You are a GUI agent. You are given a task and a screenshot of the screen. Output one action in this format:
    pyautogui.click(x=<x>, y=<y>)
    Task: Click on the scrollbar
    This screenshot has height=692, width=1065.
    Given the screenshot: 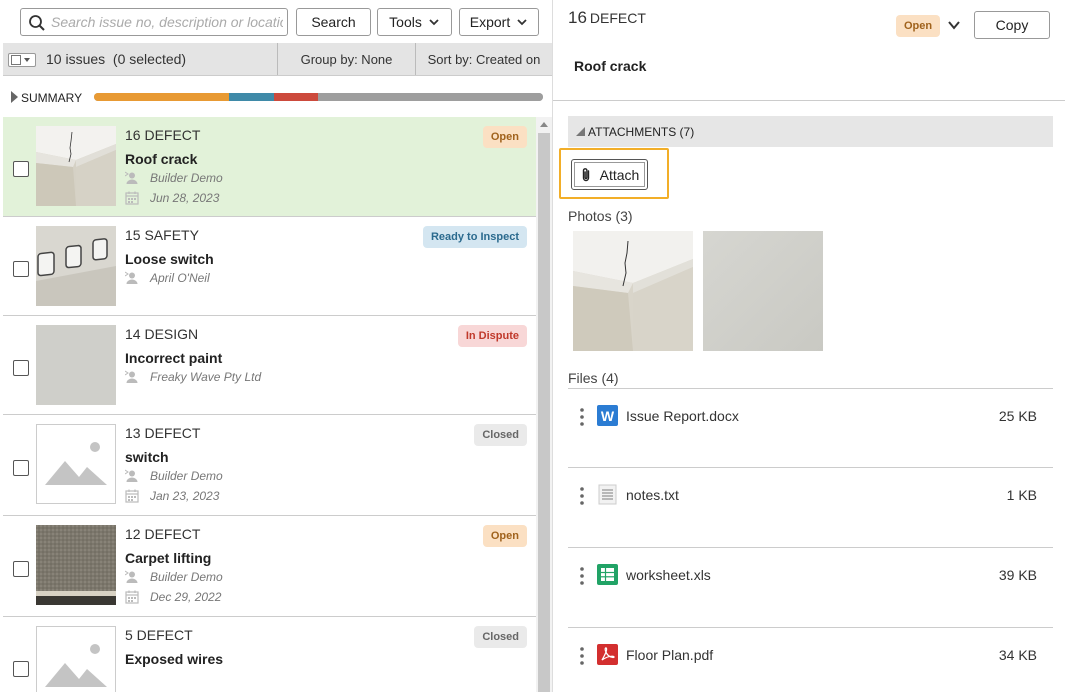 What is the action you would take?
    pyautogui.click(x=544, y=404)
    